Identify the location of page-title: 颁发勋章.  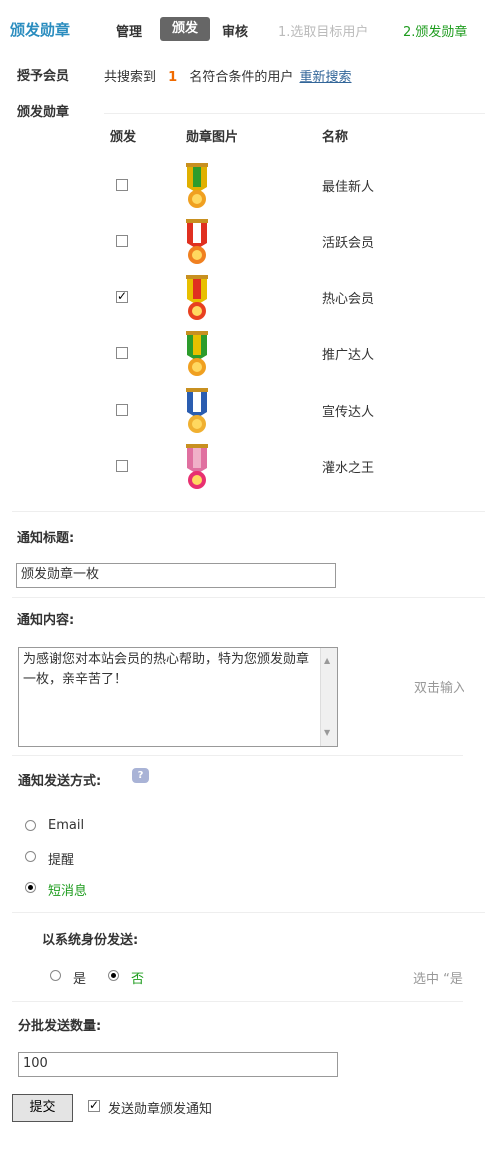
(40, 30).